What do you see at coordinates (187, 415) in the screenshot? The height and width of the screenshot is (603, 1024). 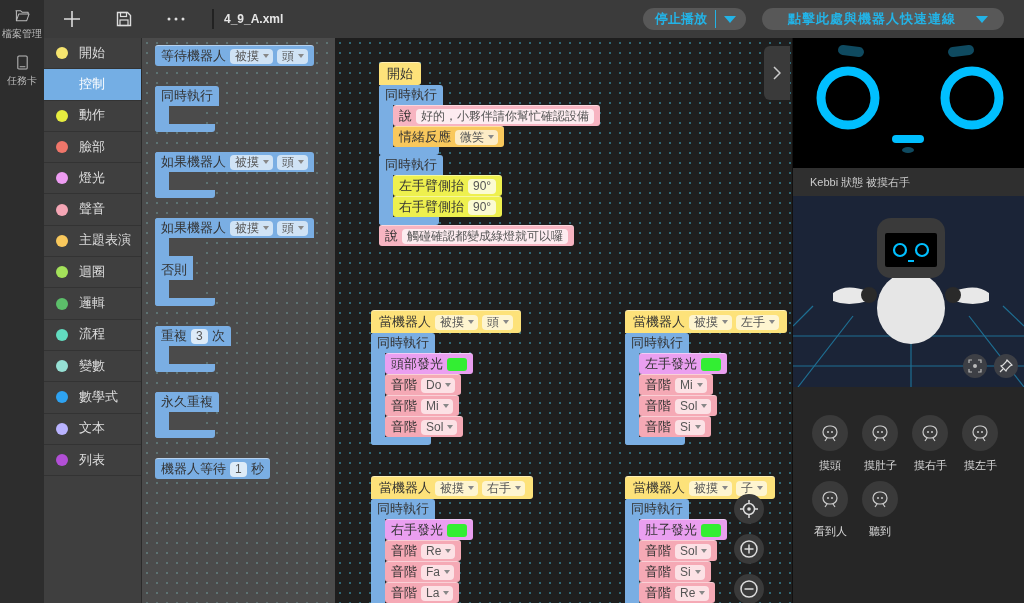 I see `c-block: 永久重複` at bounding box center [187, 415].